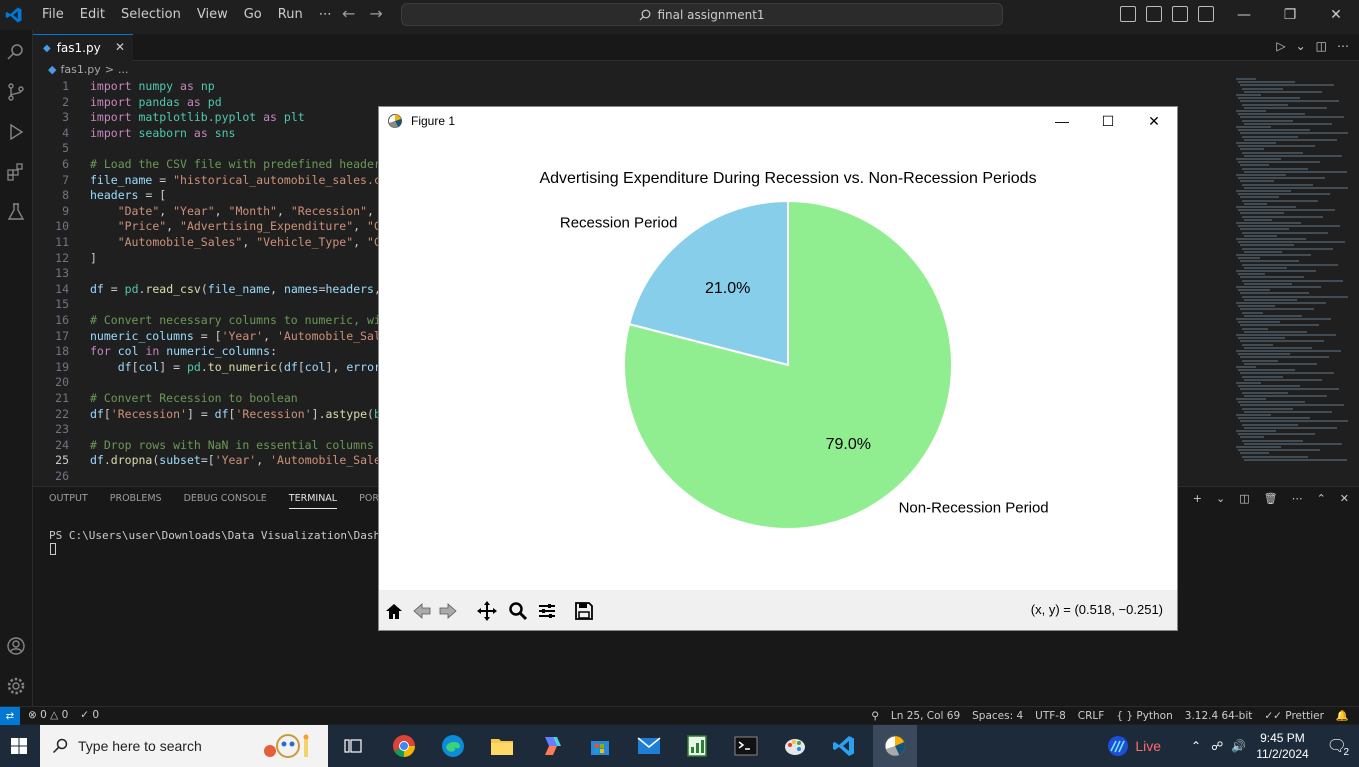  I want to click on run-python-file-icon: ▷, so click(1280, 46).